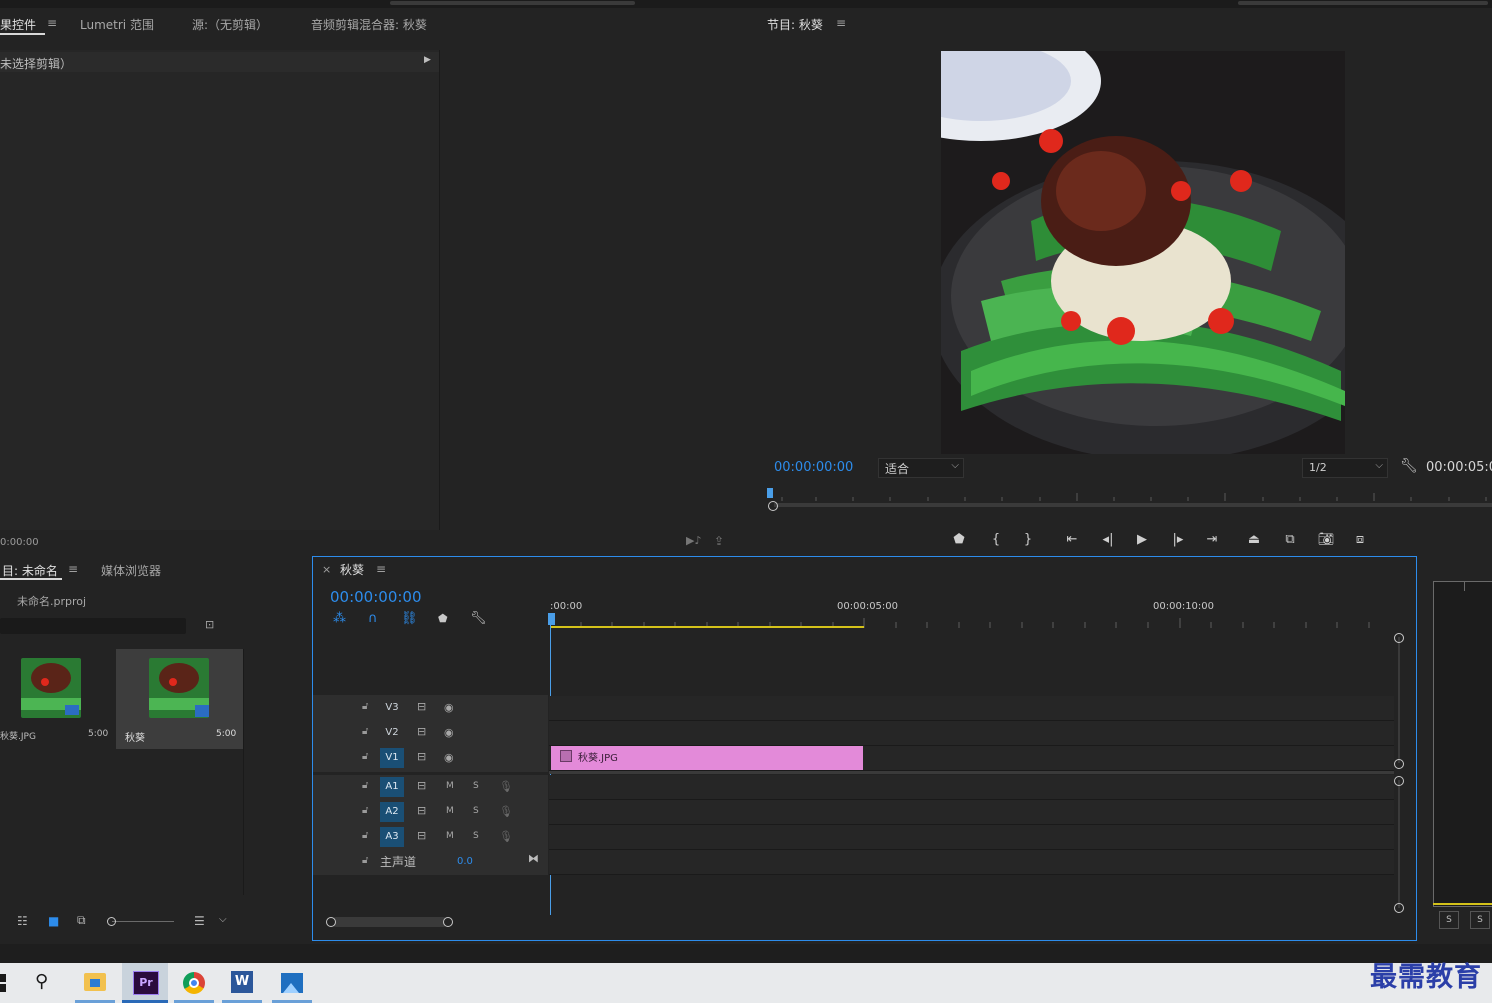 The height and width of the screenshot is (1003, 1492). Describe the element at coordinates (971, 837) in the screenshot. I see `track-row-a3` at that location.